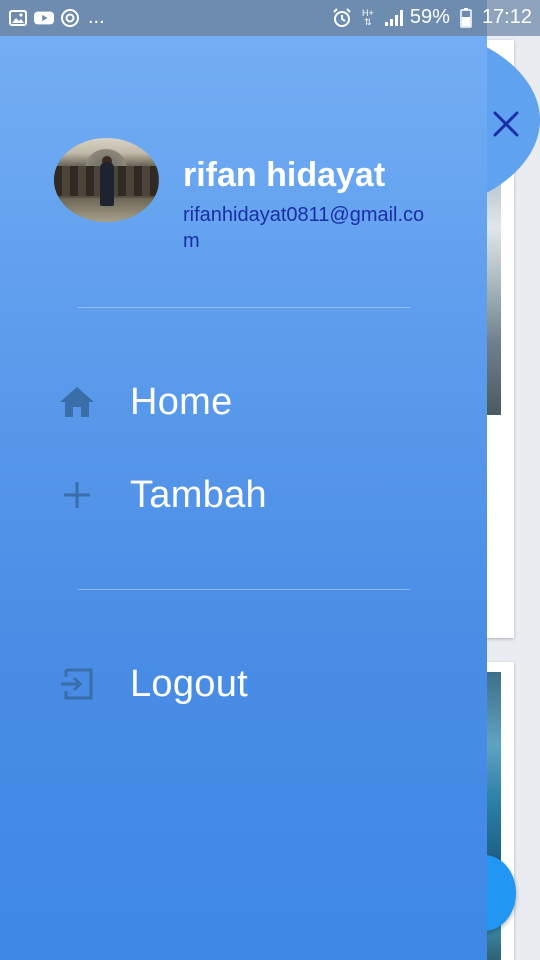  I want to click on menu-item-label: Logout, so click(189, 683).